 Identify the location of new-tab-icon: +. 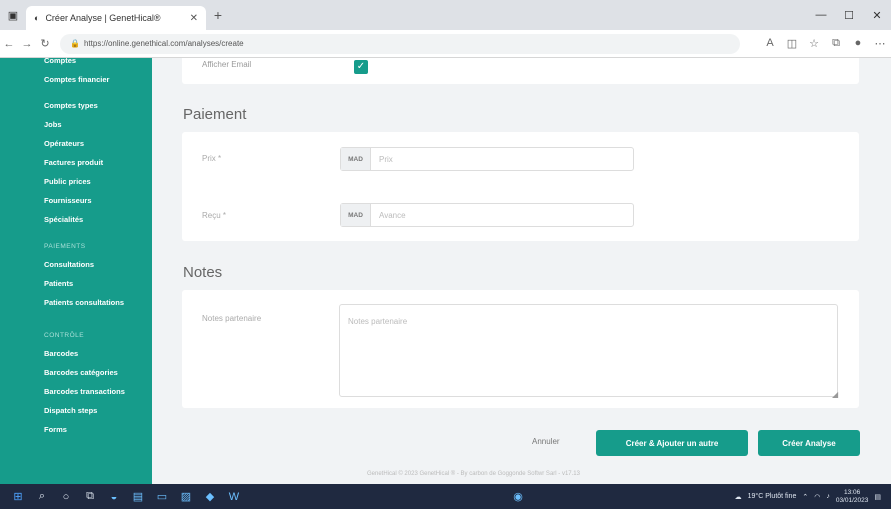
(218, 15).